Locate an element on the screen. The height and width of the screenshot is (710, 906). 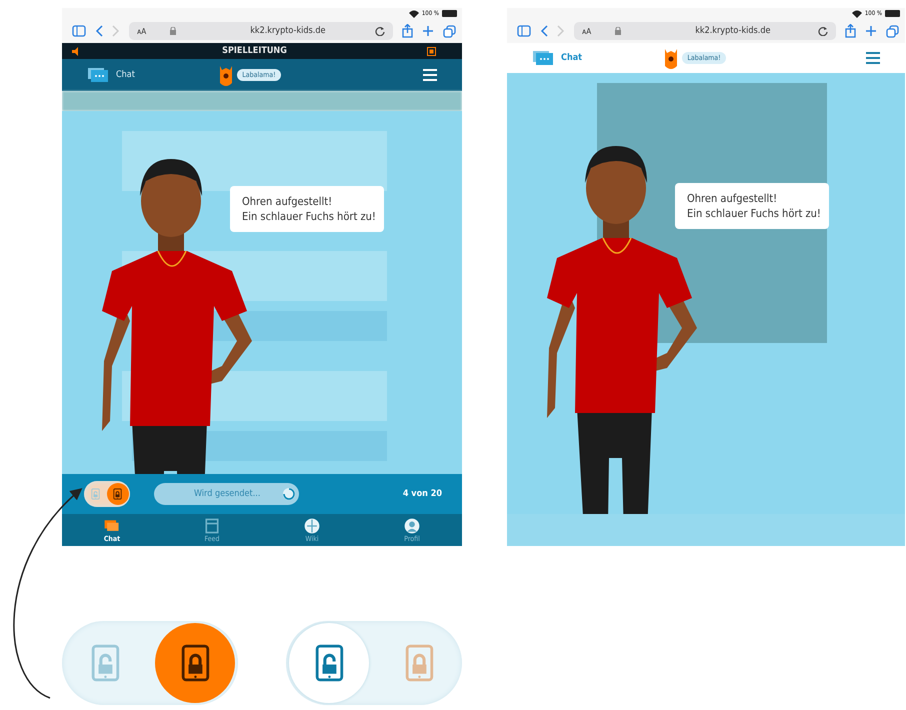
profile-icon is located at coordinates (412, 526).